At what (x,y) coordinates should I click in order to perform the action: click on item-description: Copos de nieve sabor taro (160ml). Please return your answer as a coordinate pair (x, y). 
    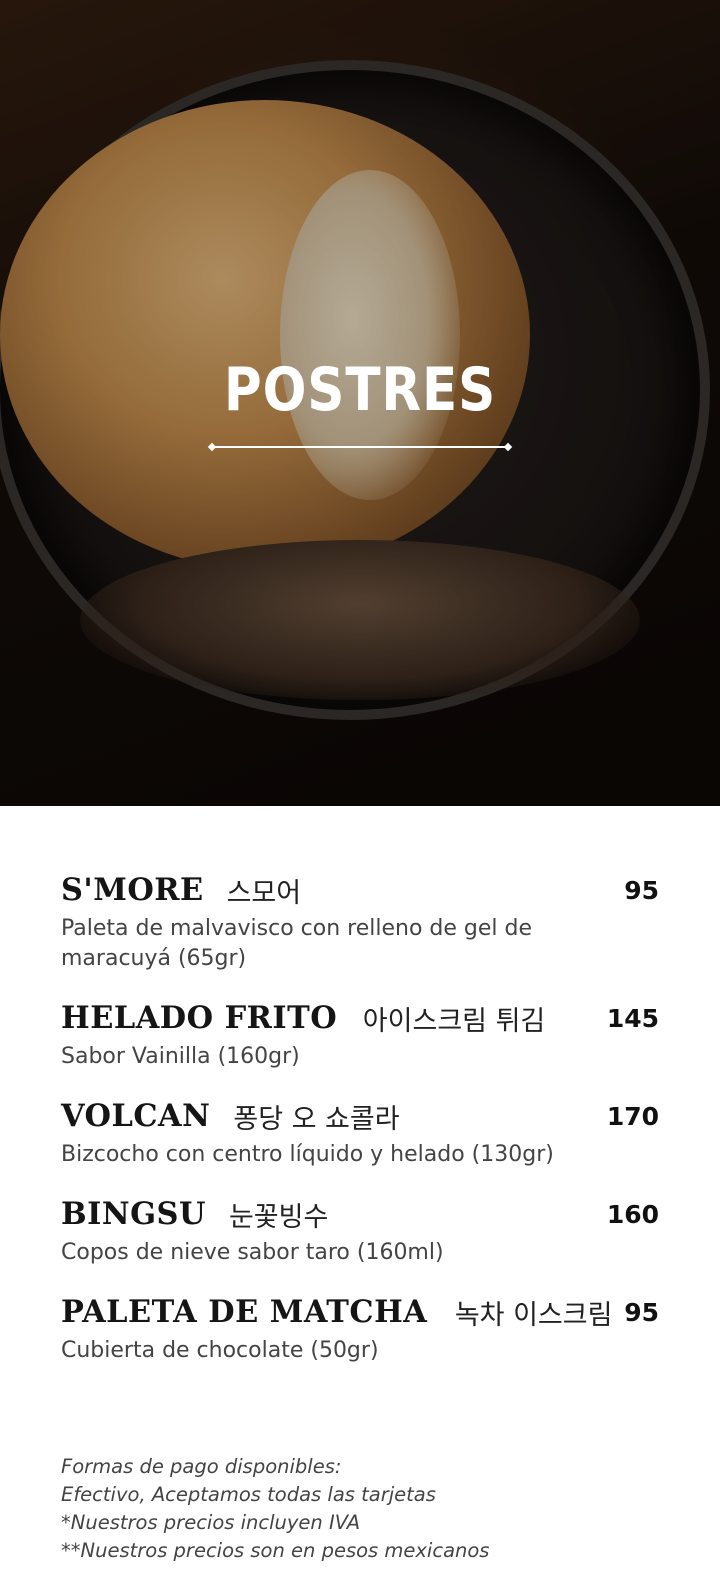
    Looking at the image, I should click on (252, 1252).